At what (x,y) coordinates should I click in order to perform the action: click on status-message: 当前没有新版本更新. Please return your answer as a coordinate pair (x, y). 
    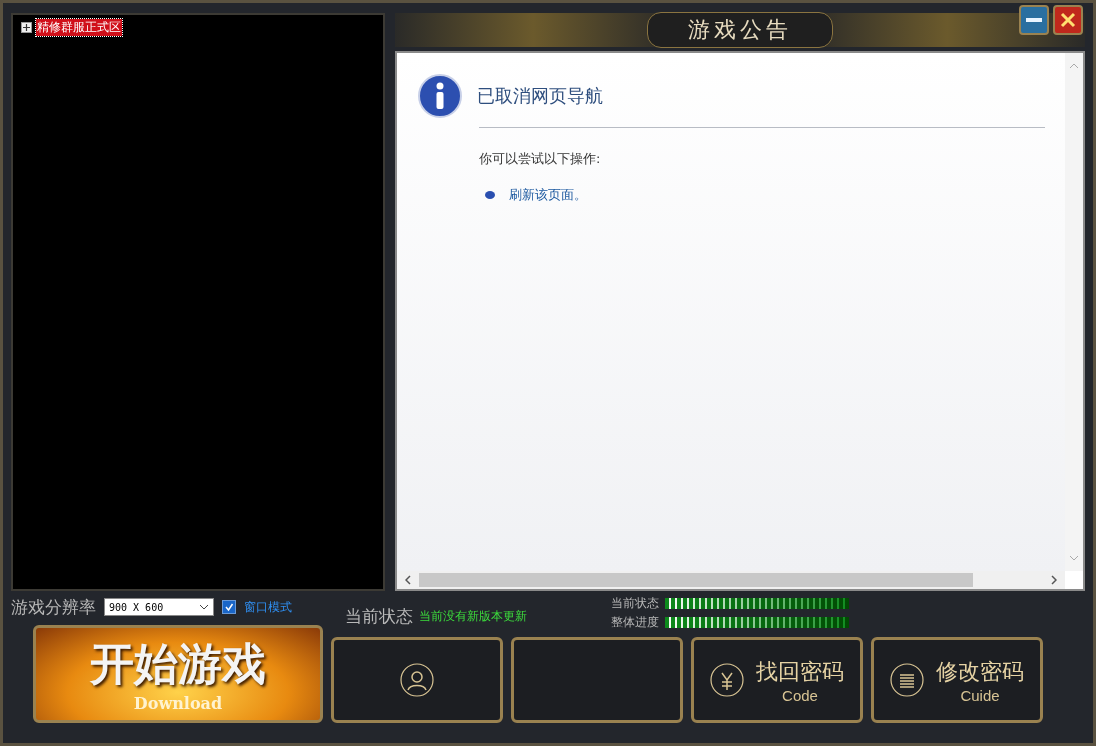
    Looking at the image, I should click on (473, 616).